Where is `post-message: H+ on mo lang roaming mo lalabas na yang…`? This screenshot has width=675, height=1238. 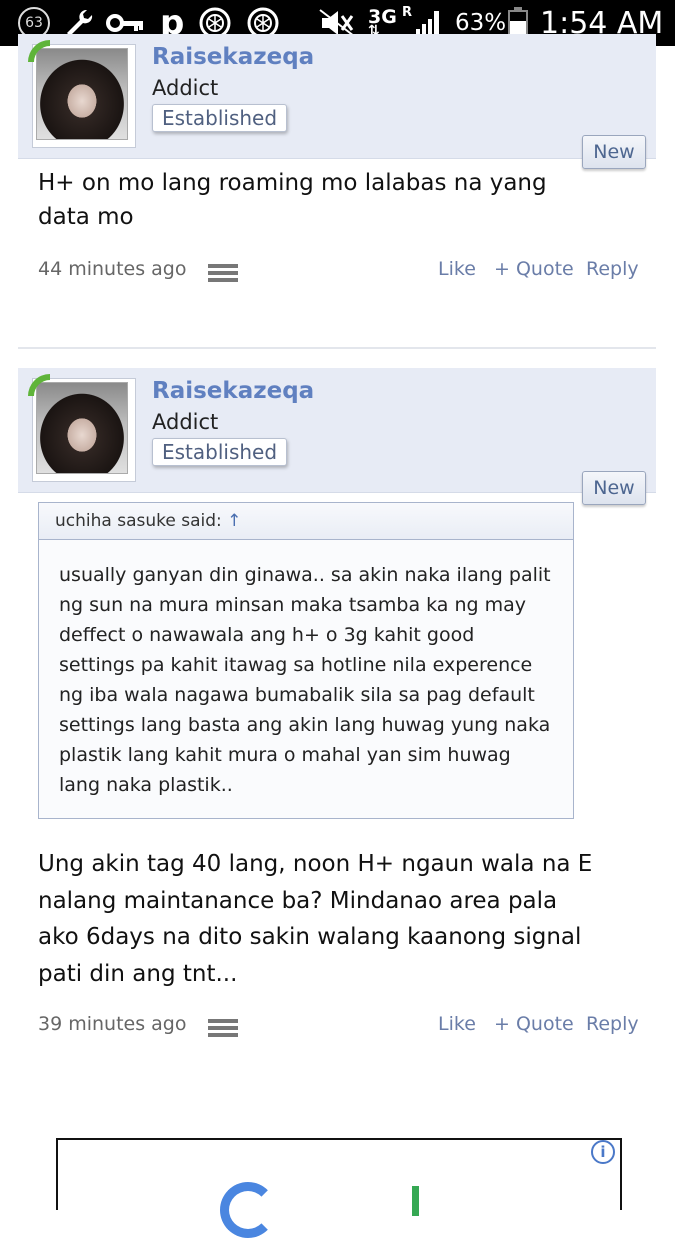 post-message: H+ on mo lang roaming mo lalabas na yang… is located at coordinates (292, 200).